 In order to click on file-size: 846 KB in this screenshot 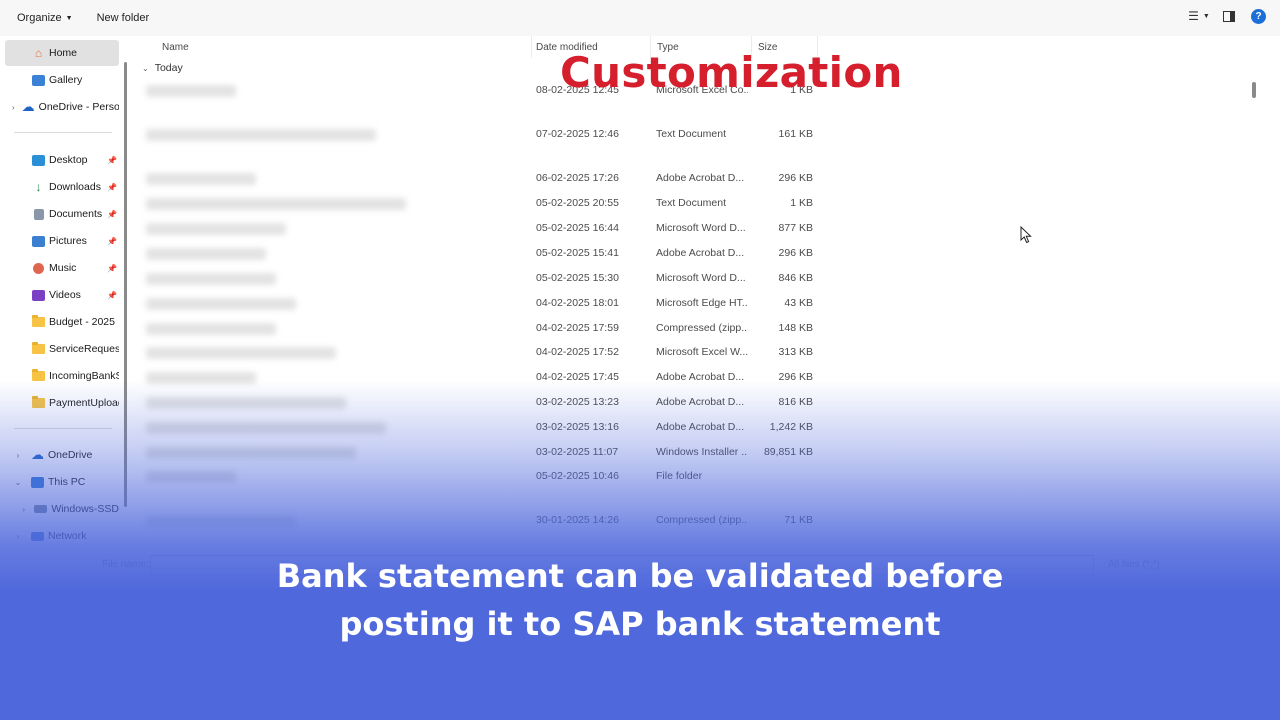, I will do `click(795, 278)`.